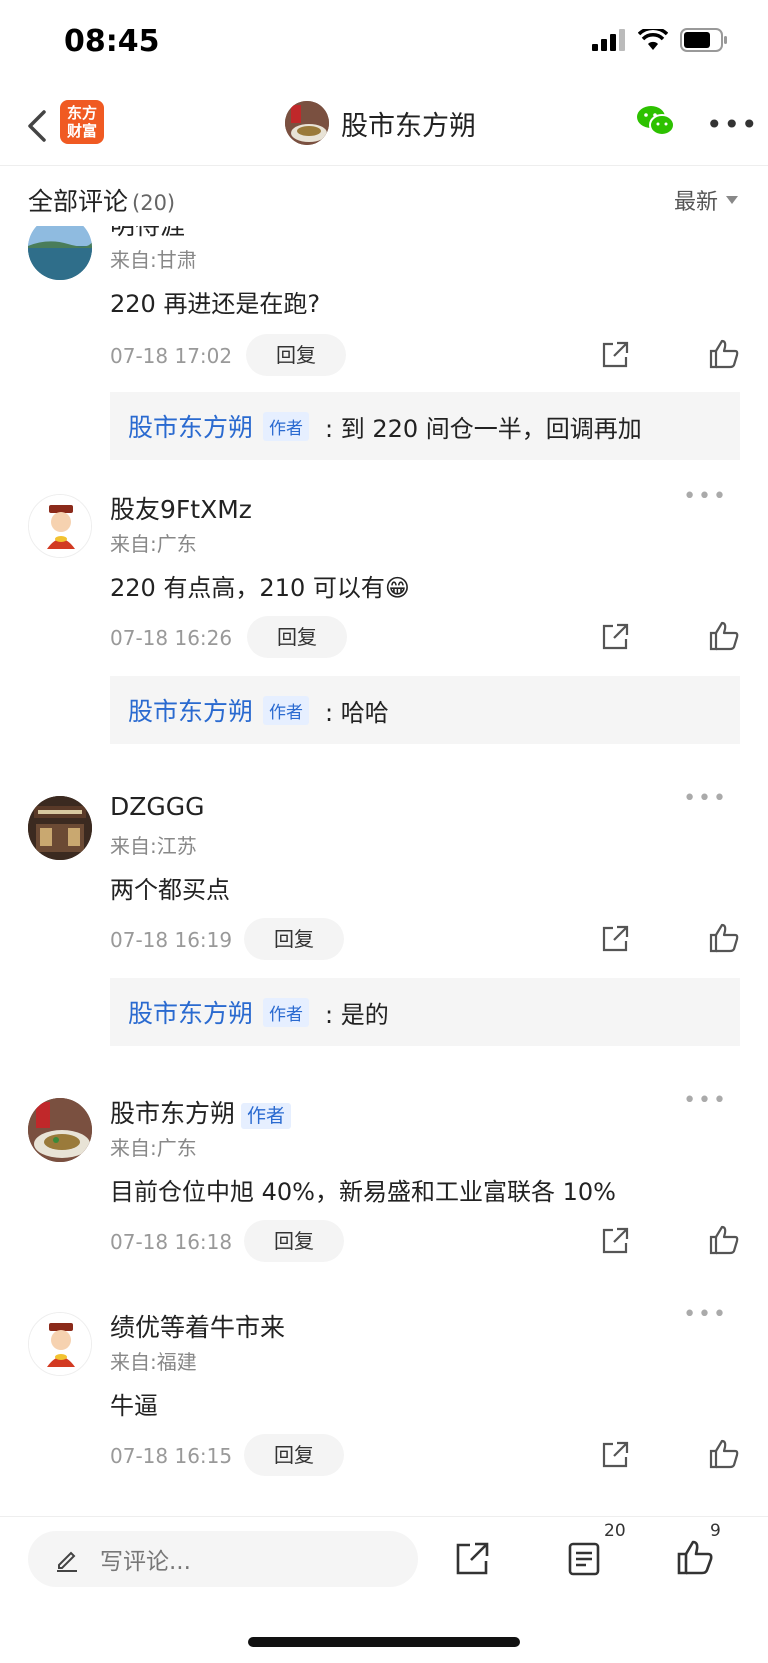 The width and height of the screenshot is (768, 1663). Describe the element at coordinates (483, 428) in the screenshot. I see `reply-text: : 到 220 间仓一半，回调再加` at that location.